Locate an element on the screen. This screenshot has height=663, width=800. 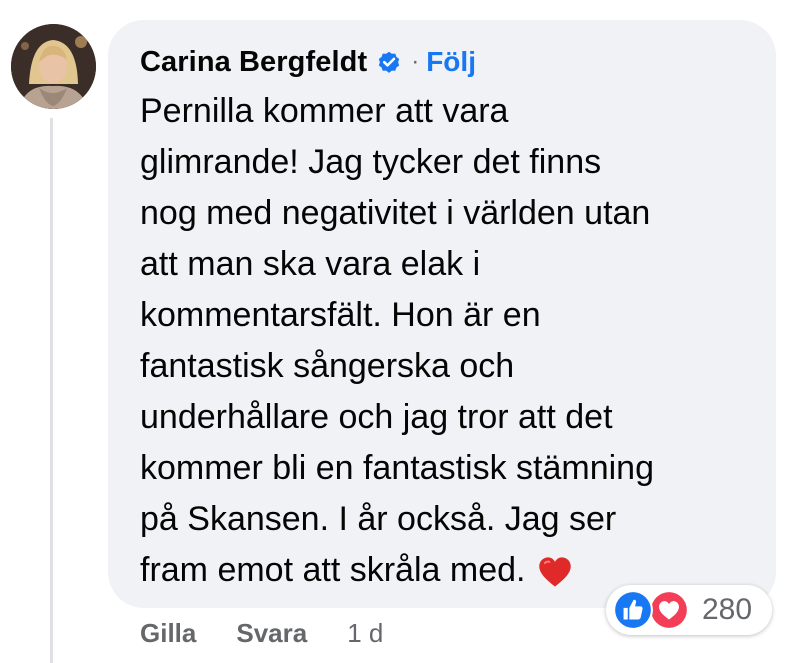
comment-text-line: kommer bli en fantastisk stämning is located at coordinates (397, 468).